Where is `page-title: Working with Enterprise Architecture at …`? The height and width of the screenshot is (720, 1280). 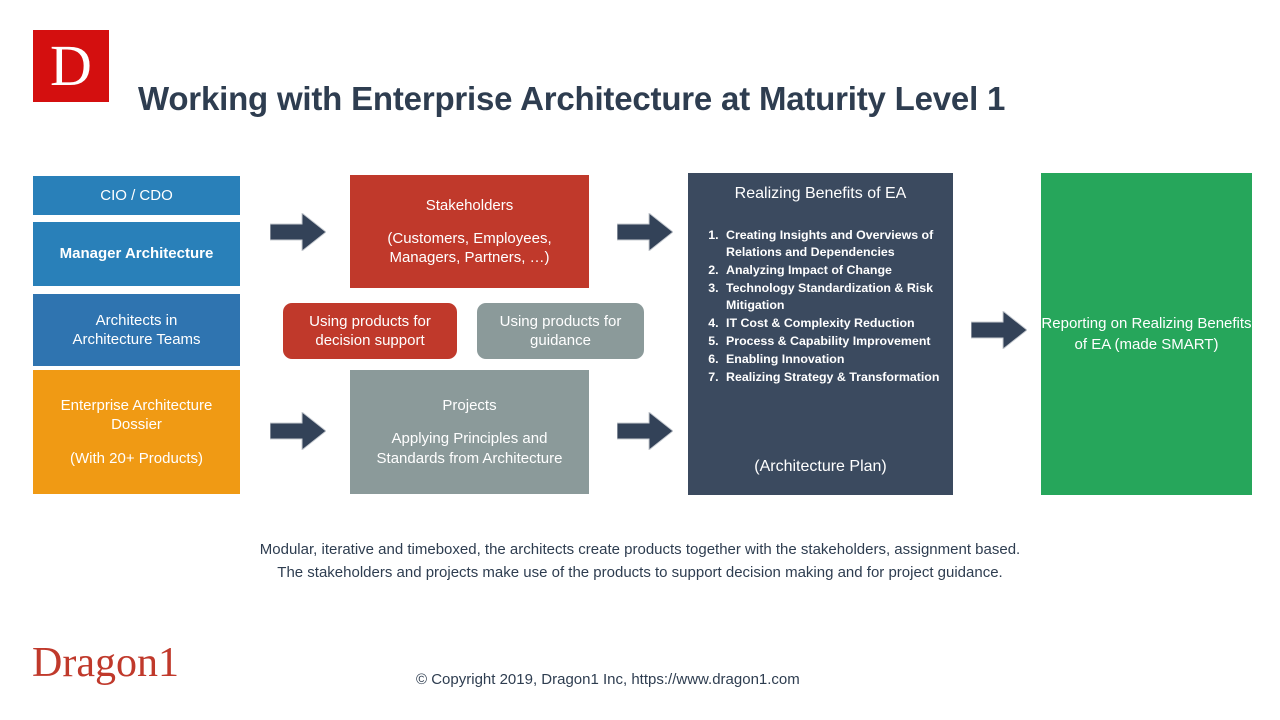
page-title: Working with Enterprise Architecture at … is located at coordinates (572, 98).